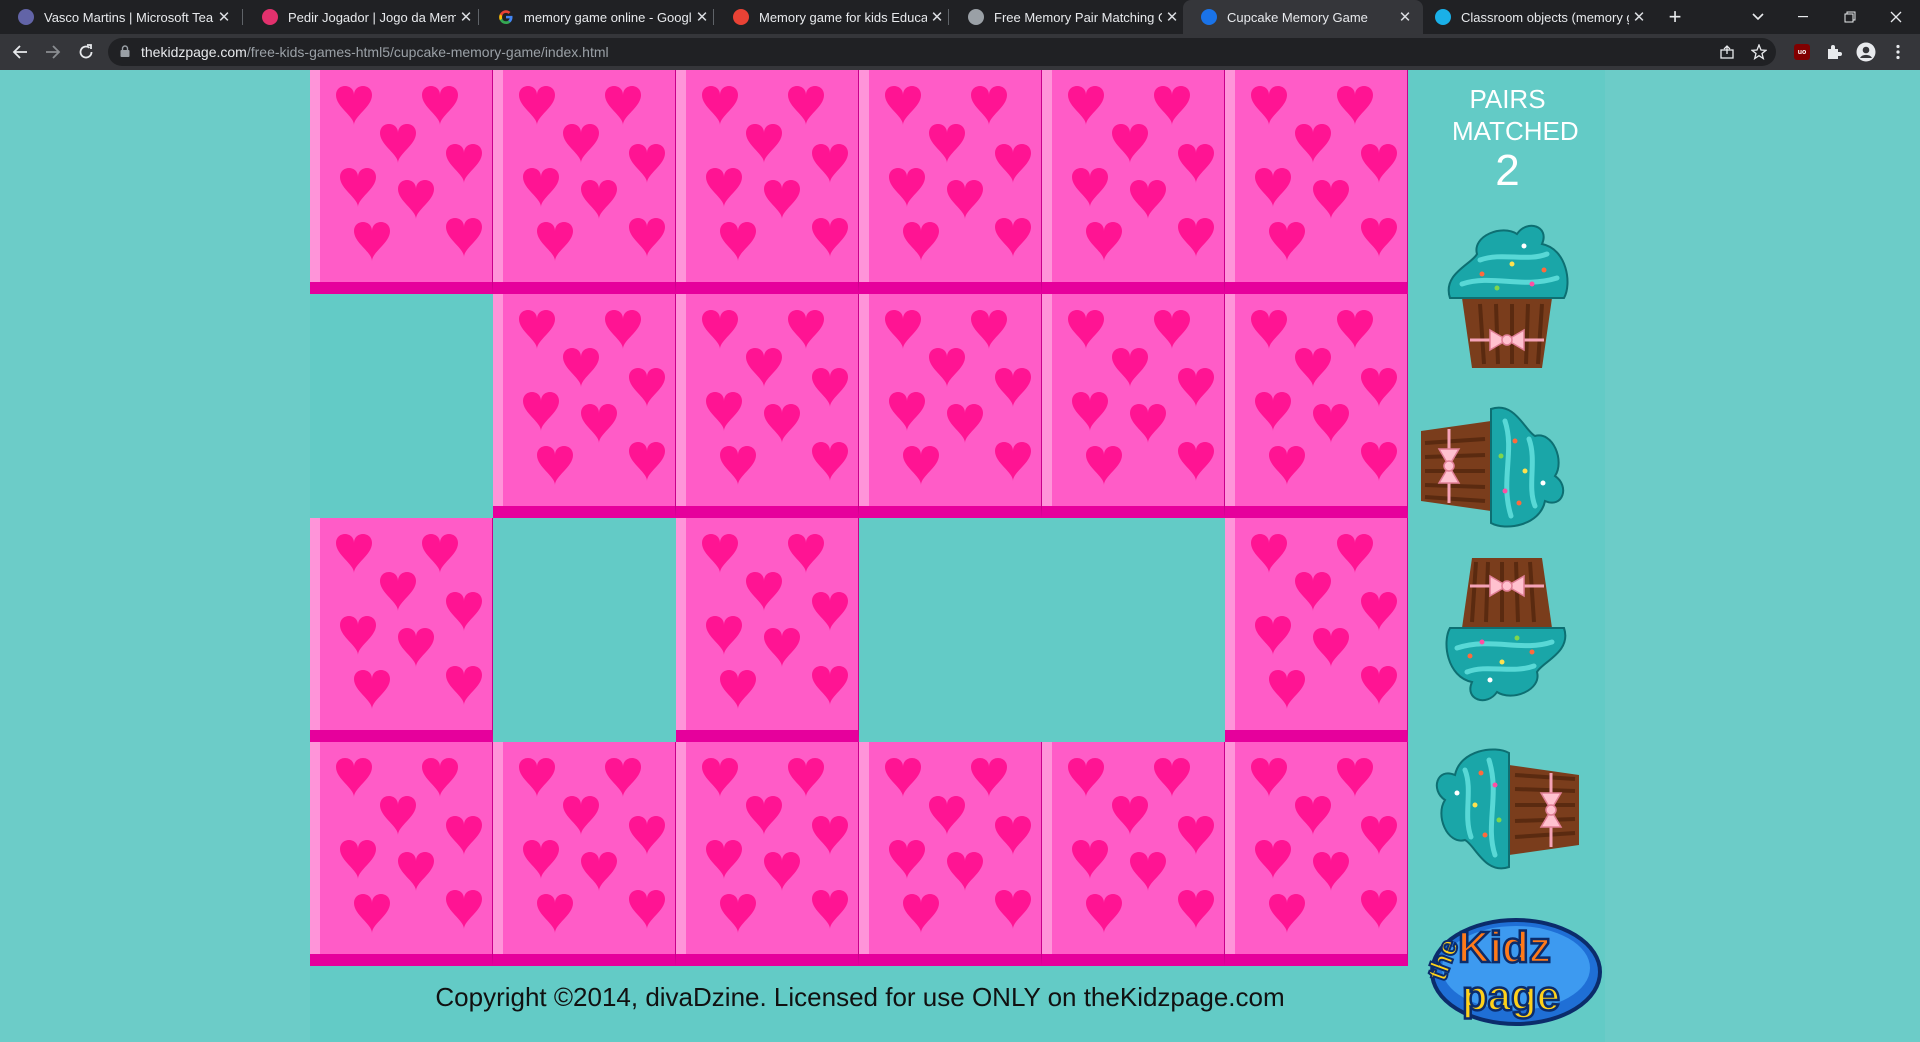  Describe the element at coordinates (1511, 995) in the screenshot. I see `logo-page: page` at that location.